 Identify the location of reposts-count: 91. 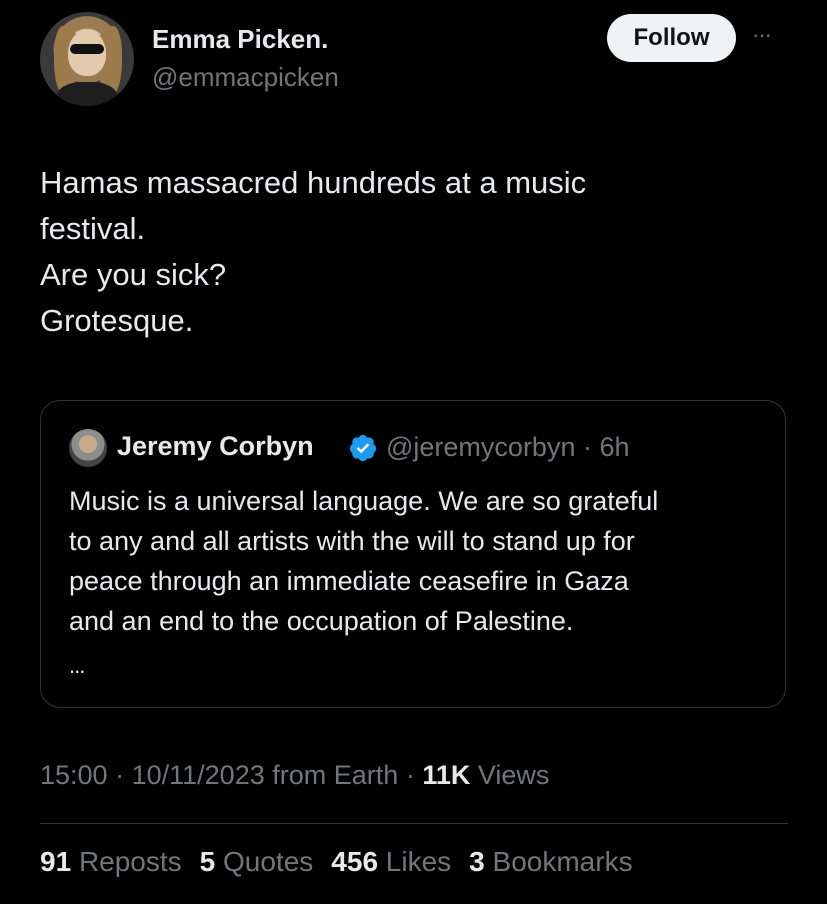
(56, 861).